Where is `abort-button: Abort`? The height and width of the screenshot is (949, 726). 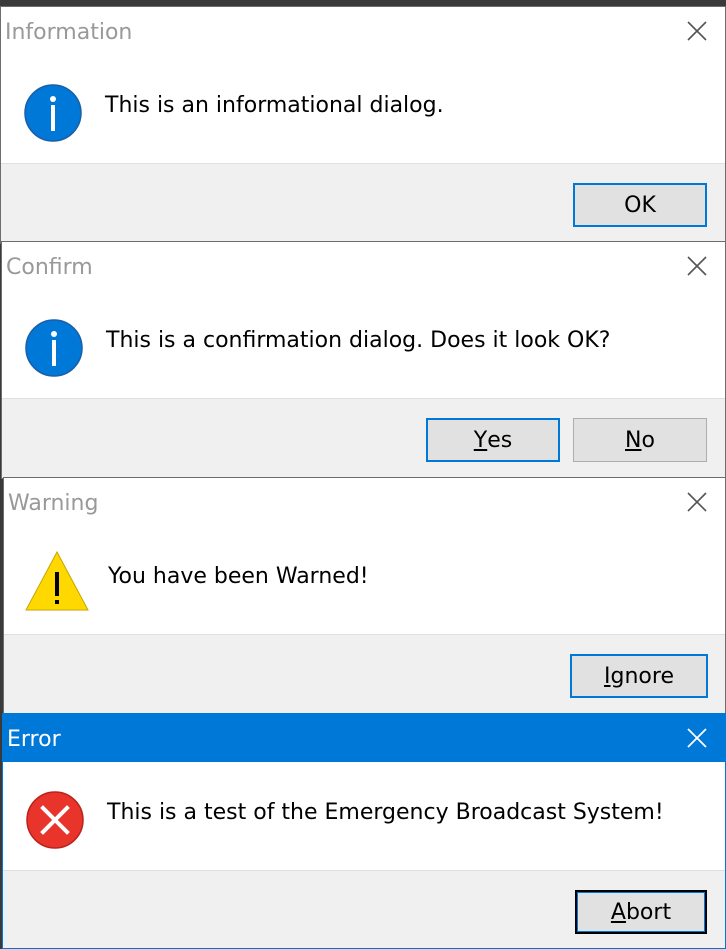 abort-button: Abort is located at coordinates (641, 912).